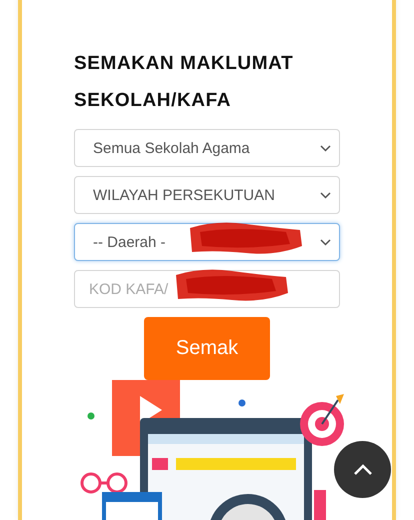 The image size is (414, 520). I want to click on form-title: SEMAKAN MAKLUMAT SEKOLAH/KAFA, so click(184, 82).